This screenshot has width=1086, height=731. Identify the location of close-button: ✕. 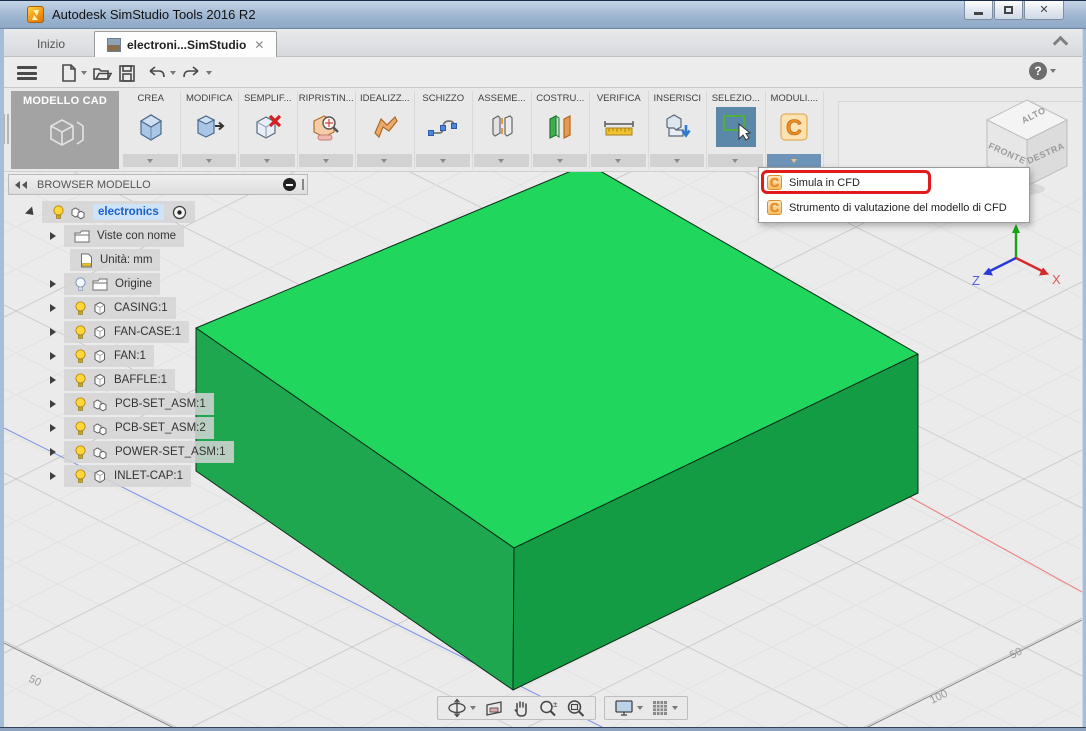
(1044, 10).